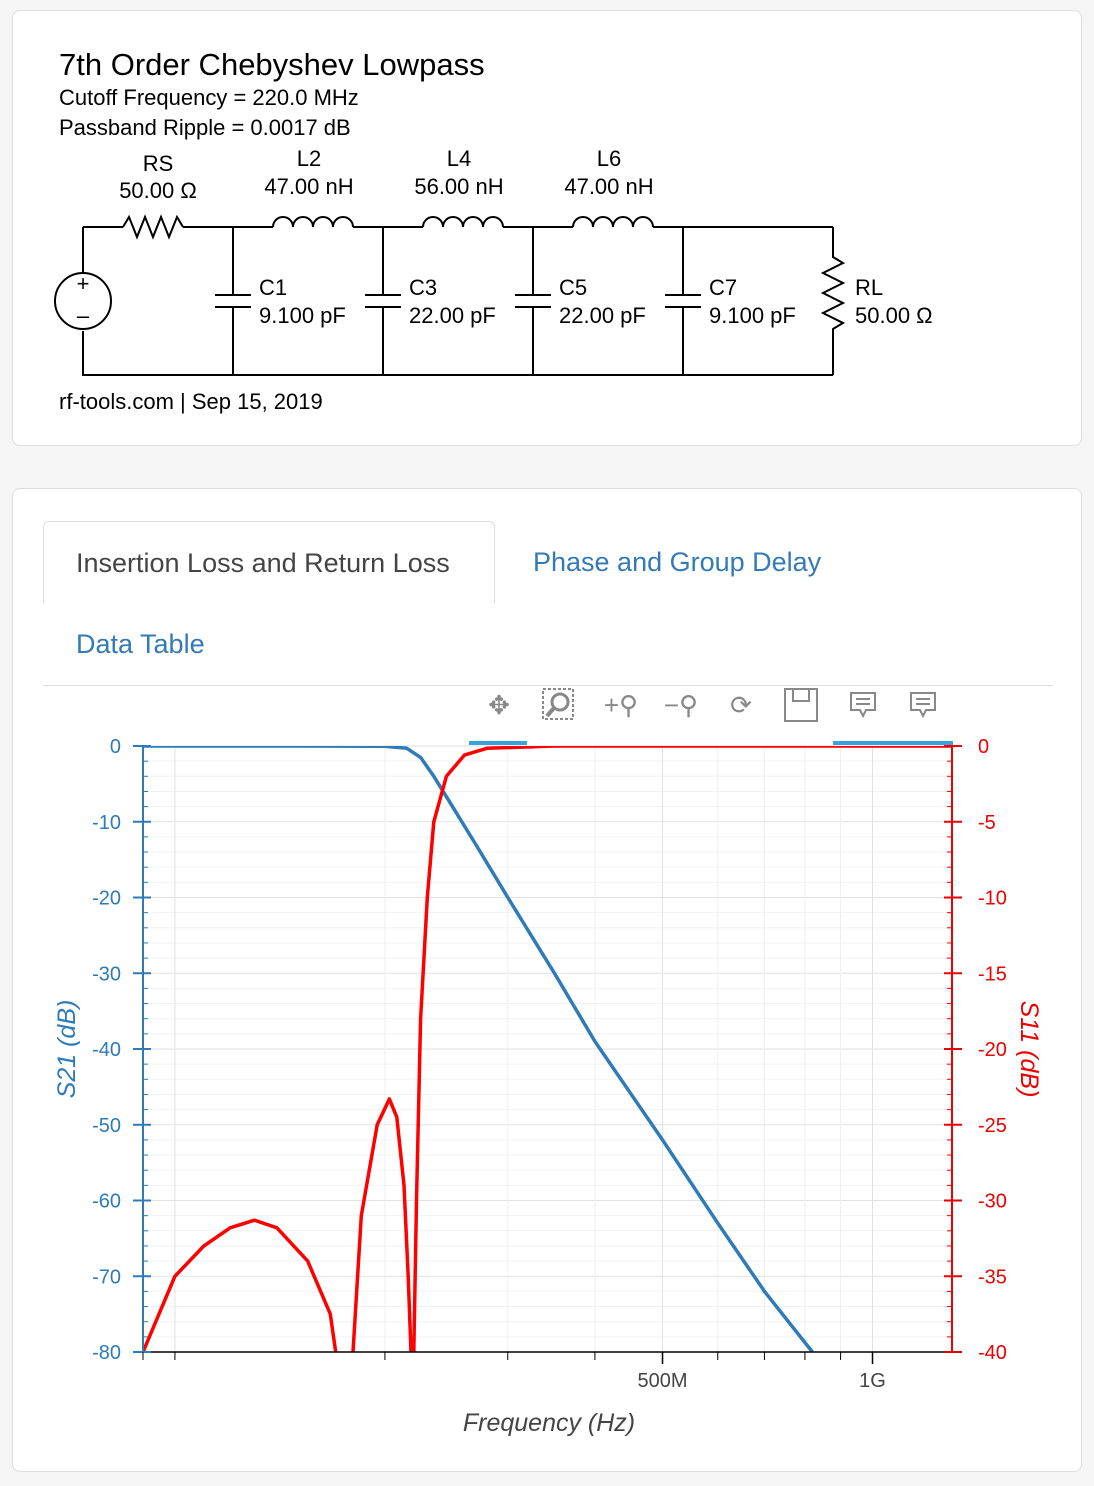 The height and width of the screenshot is (1486, 1094). I want to click on c7-label: C7, so click(723, 287).